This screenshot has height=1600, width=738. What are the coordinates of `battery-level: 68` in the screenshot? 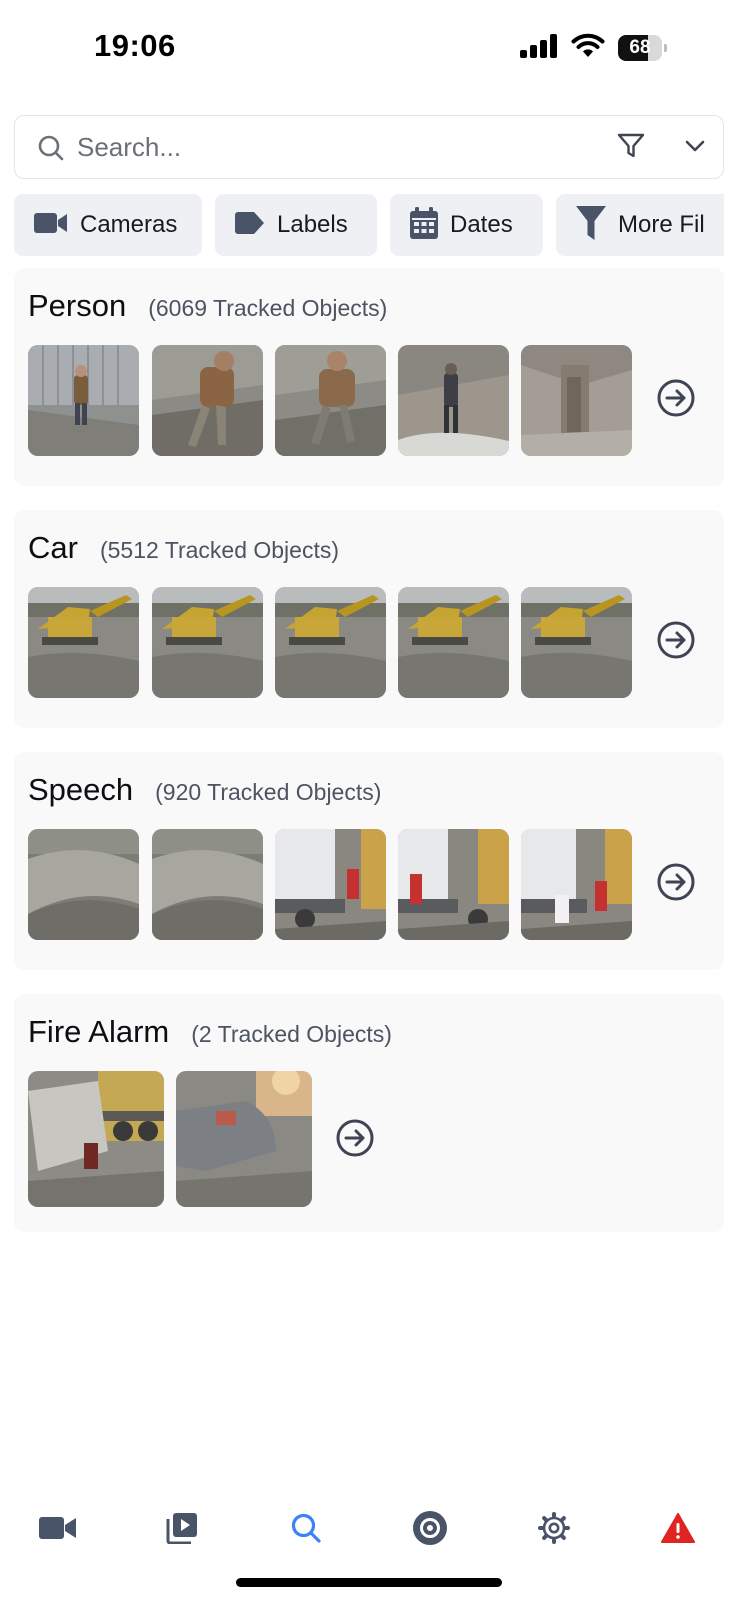 It's located at (640, 47).